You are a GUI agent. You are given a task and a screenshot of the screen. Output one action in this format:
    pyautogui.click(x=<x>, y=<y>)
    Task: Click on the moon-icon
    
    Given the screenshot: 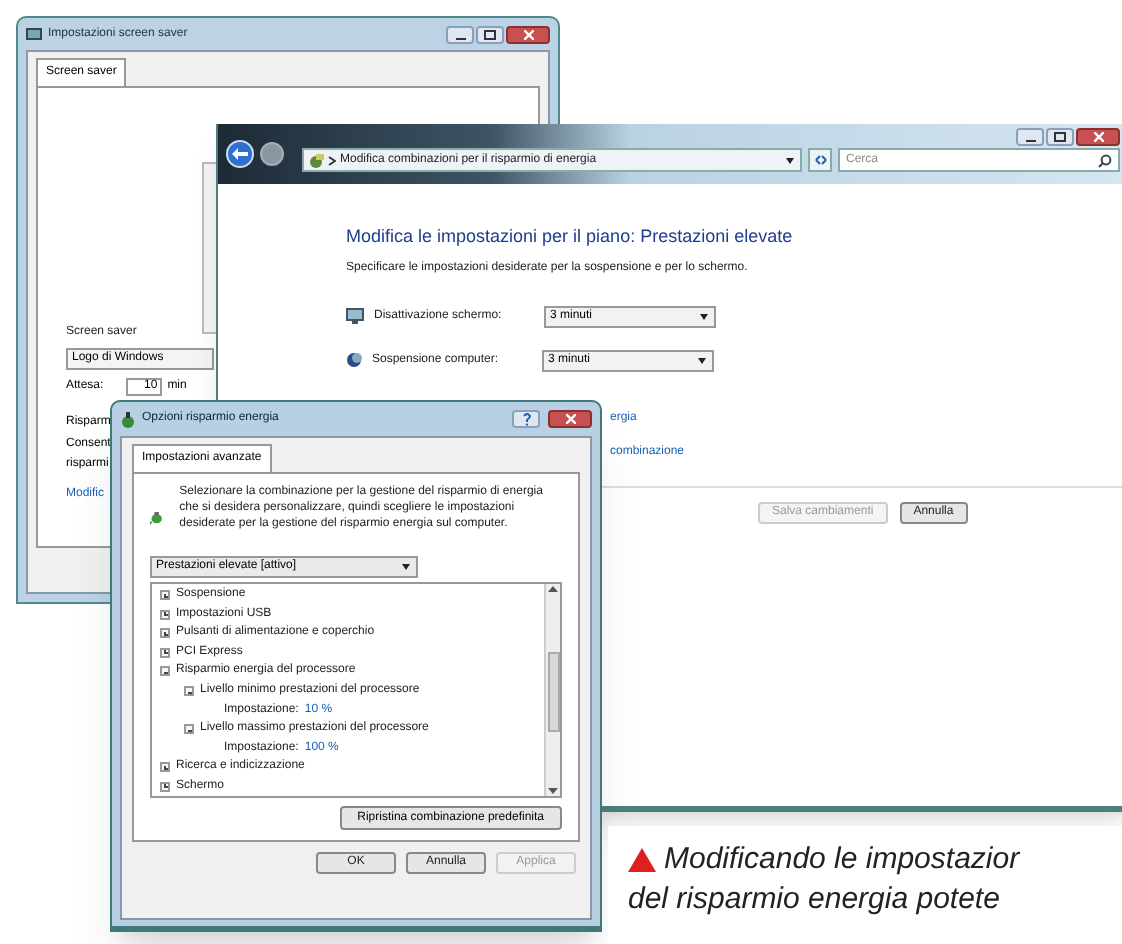 What is the action you would take?
    pyautogui.click(x=354, y=360)
    